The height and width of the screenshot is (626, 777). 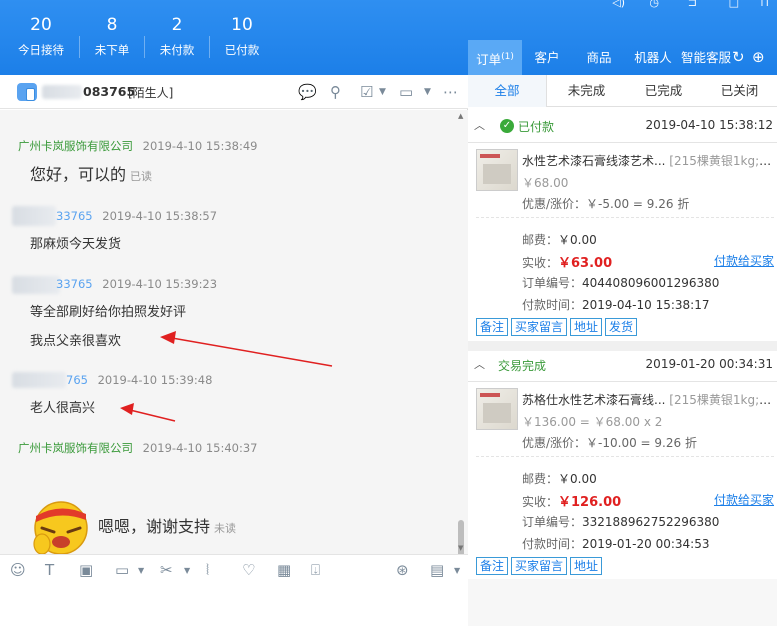 What do you see at coordinates (406, 92) in the screenshot?
I see `video-icon: ▭` at bounding box center [406, 92].